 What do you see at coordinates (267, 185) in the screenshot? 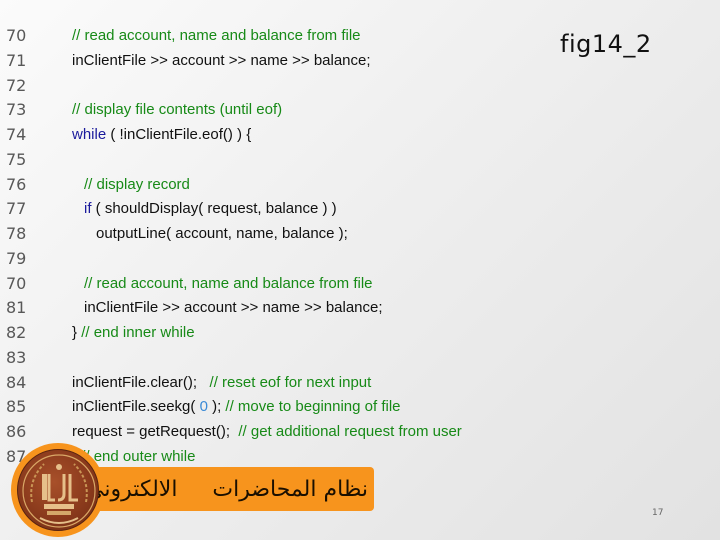
I see `code-line: // display record` at bounding box center [267, 185].